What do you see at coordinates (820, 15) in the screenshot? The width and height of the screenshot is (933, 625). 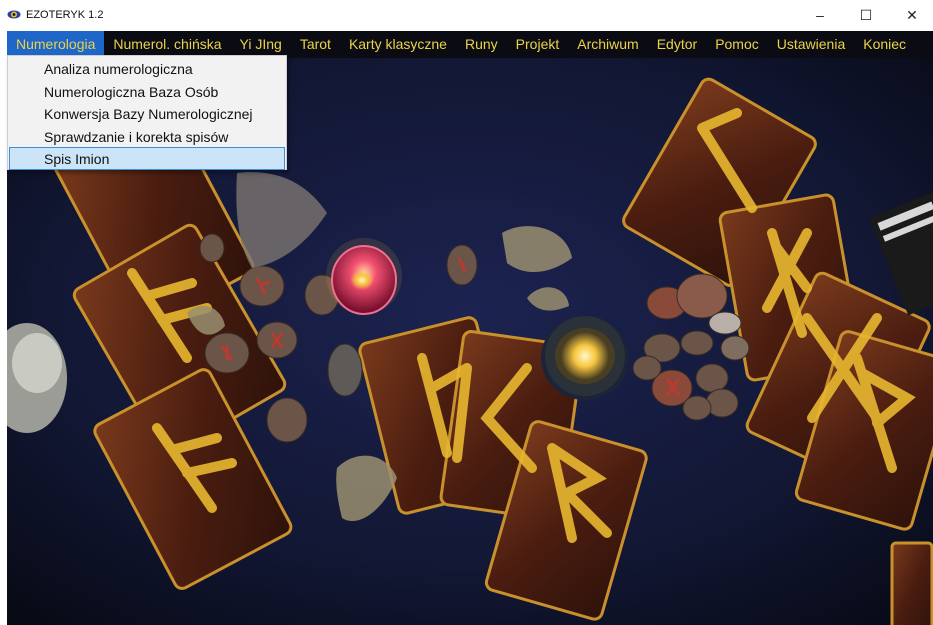 I see `minimize-button: –` at bounding box center [820, 15].